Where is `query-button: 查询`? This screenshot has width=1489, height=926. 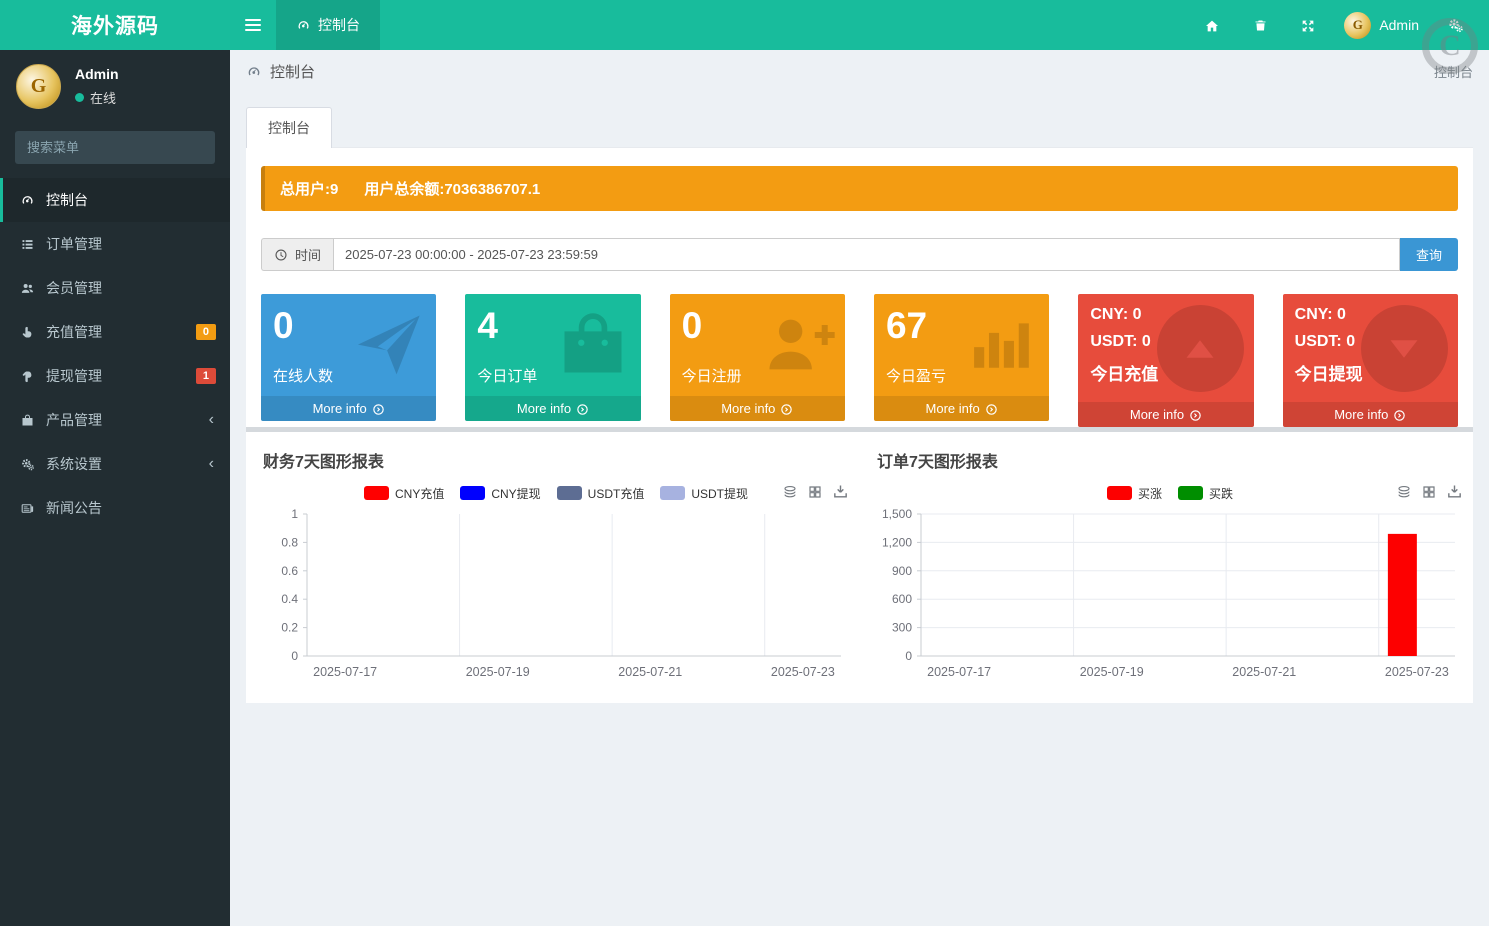 query-button: 查询 is located at coordinates (1428, 254).